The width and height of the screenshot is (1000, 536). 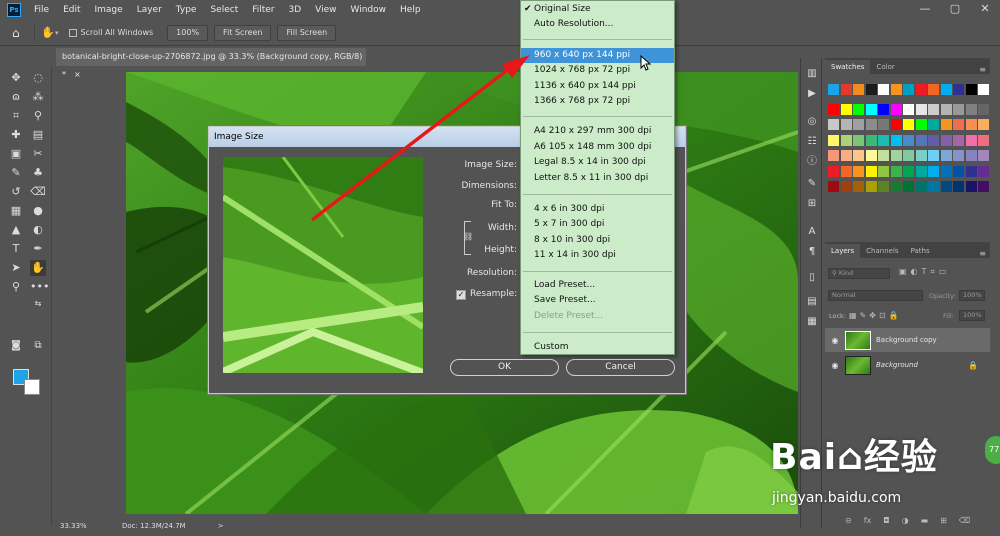 I want to click on mouse-cursor-icon, so click(x=646, y=63).